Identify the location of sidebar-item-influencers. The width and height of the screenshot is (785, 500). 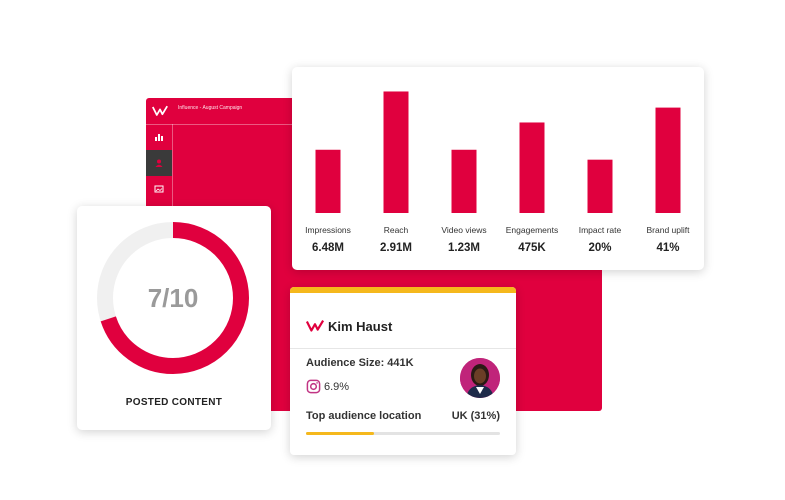
(159, 163).